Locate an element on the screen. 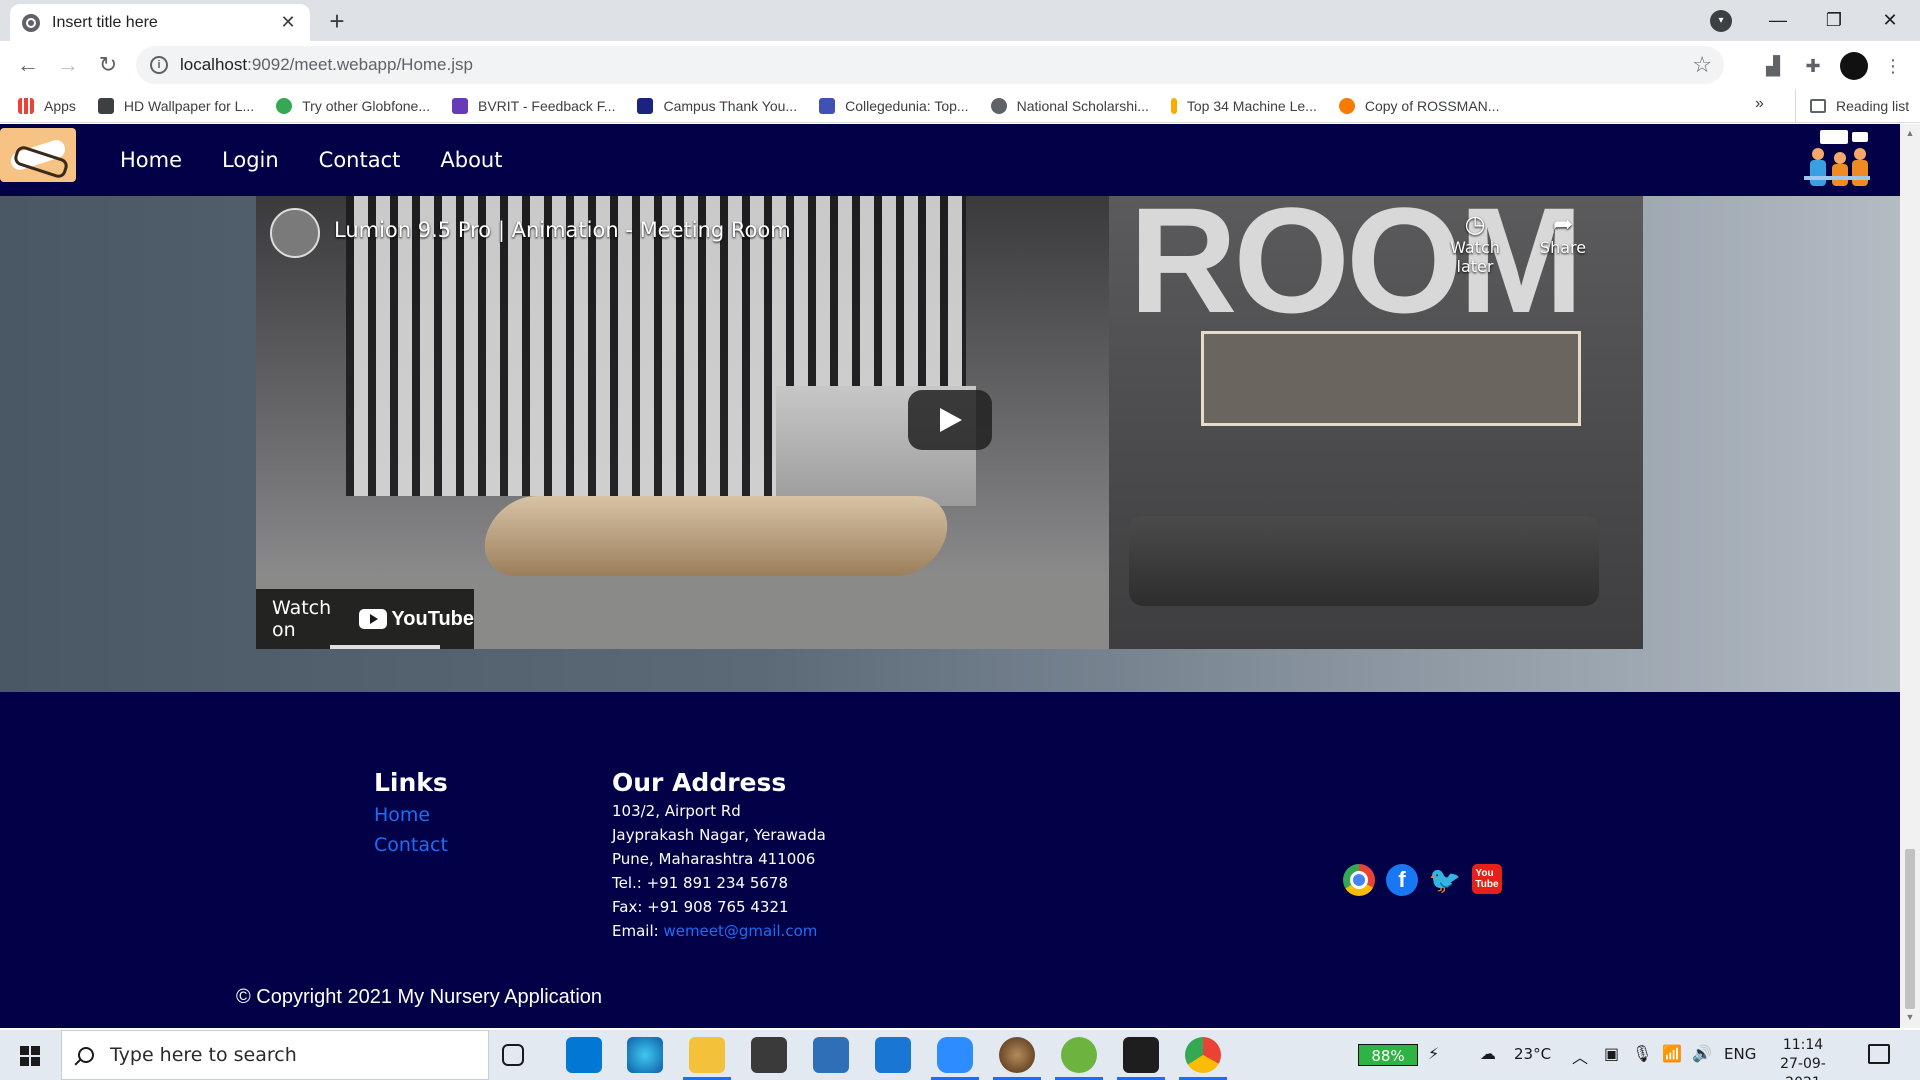 This screenshot has height=1080, width=1920. chart-bars-icon is located at coordinates (1173, 105).